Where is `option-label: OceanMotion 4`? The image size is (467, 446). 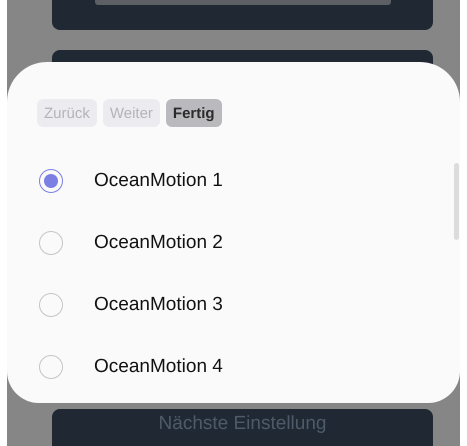 option-label: OceanMotion 4 is located at coordinates (158, 367).